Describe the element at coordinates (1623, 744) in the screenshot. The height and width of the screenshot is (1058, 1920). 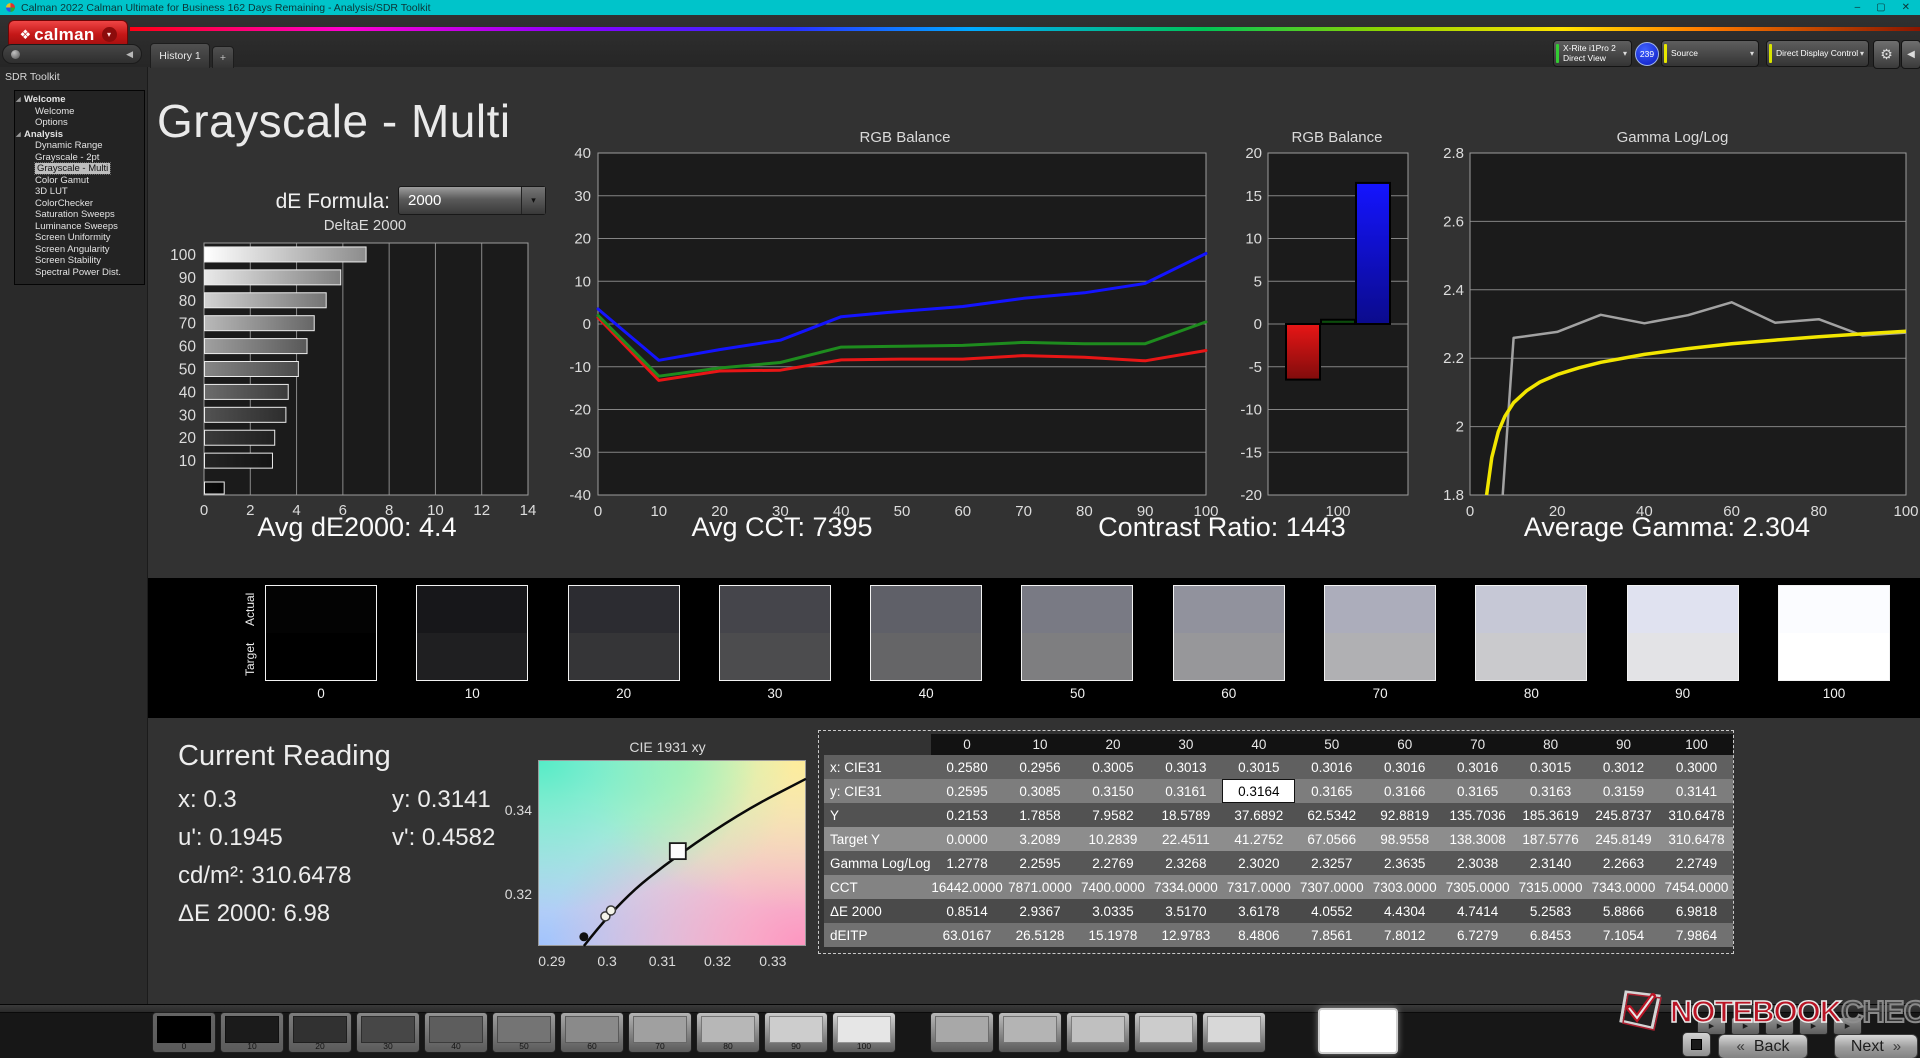
I see `table-column-header: 90` at that location.